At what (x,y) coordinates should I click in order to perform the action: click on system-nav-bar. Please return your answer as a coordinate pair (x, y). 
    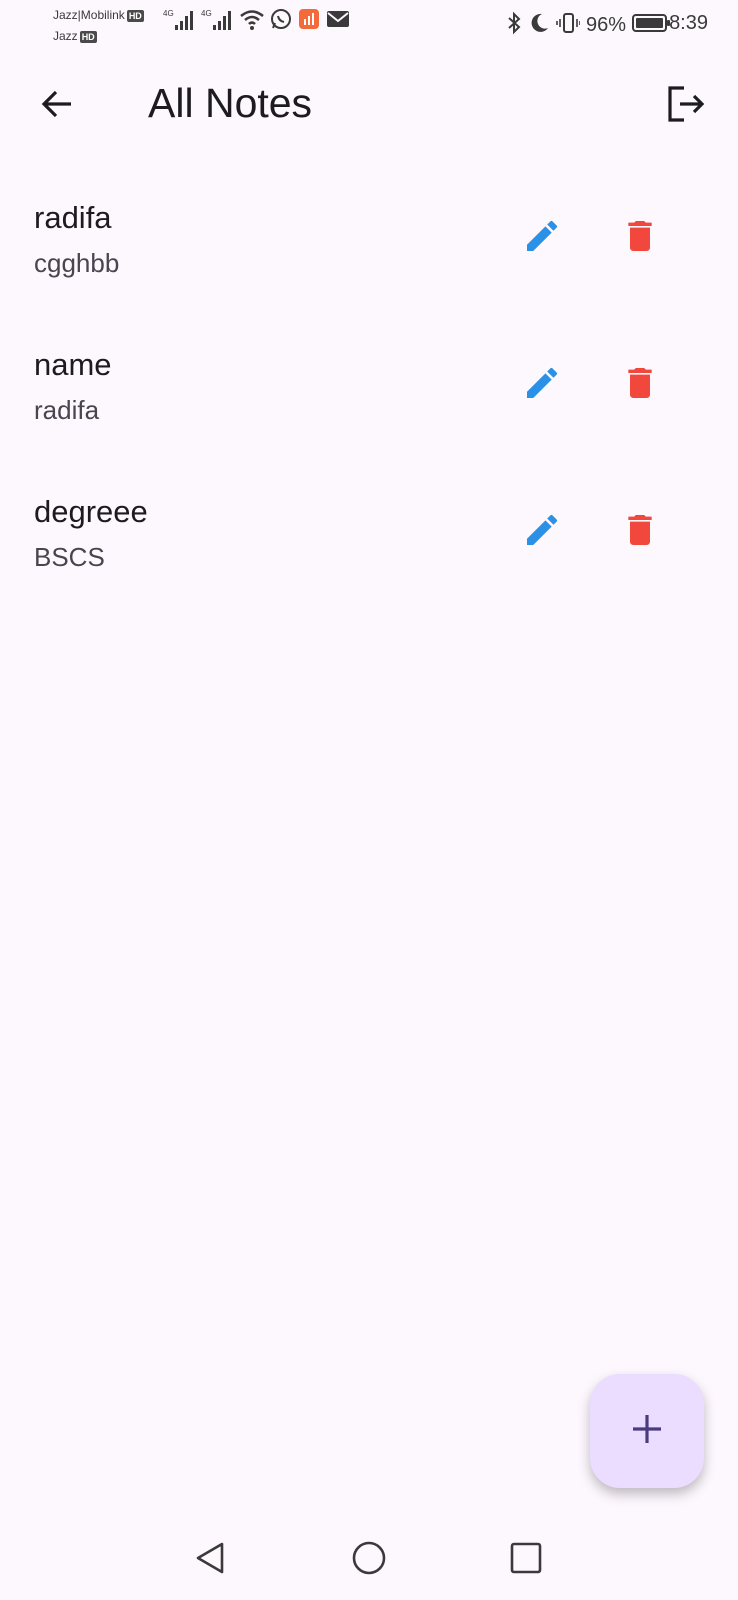
    Looking at the image, I should click on (369, 1561).